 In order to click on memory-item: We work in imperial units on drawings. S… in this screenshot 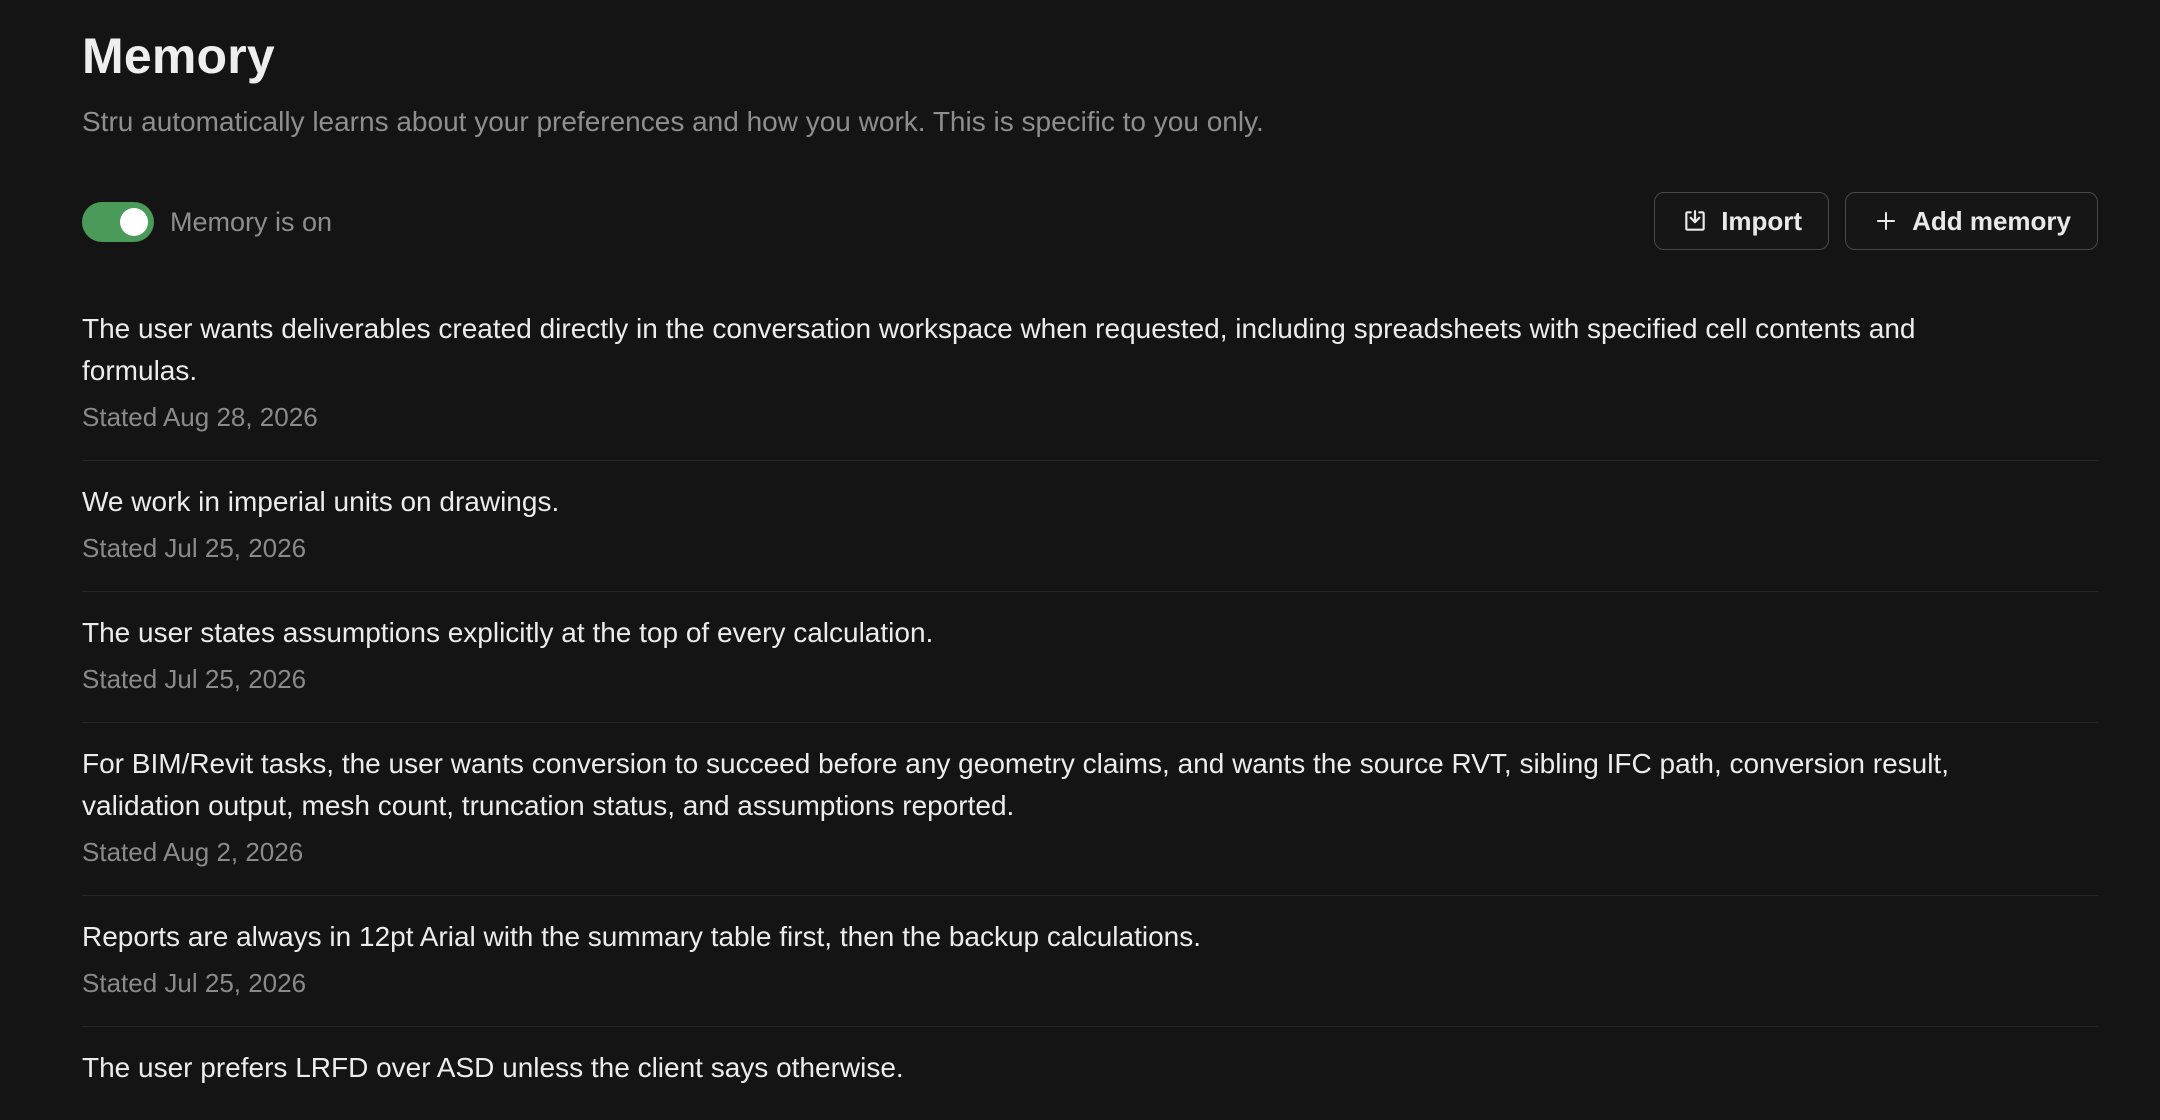, I will do `click(1090, 526)`.